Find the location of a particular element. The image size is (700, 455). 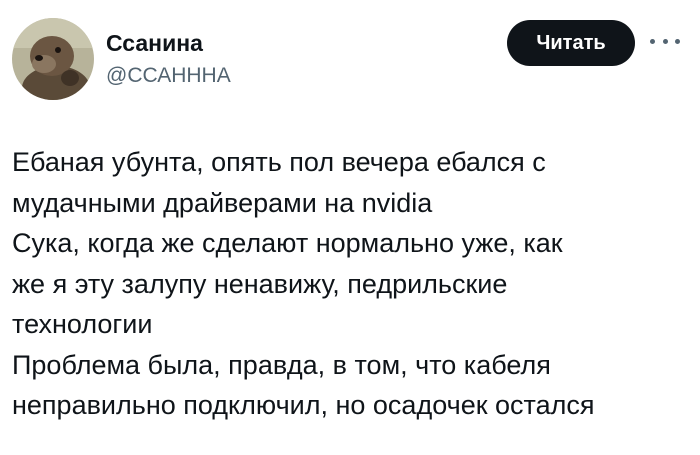

tweet-line: же я эту залупу ненавижу, педрильские is located at coordinates (260, 283).